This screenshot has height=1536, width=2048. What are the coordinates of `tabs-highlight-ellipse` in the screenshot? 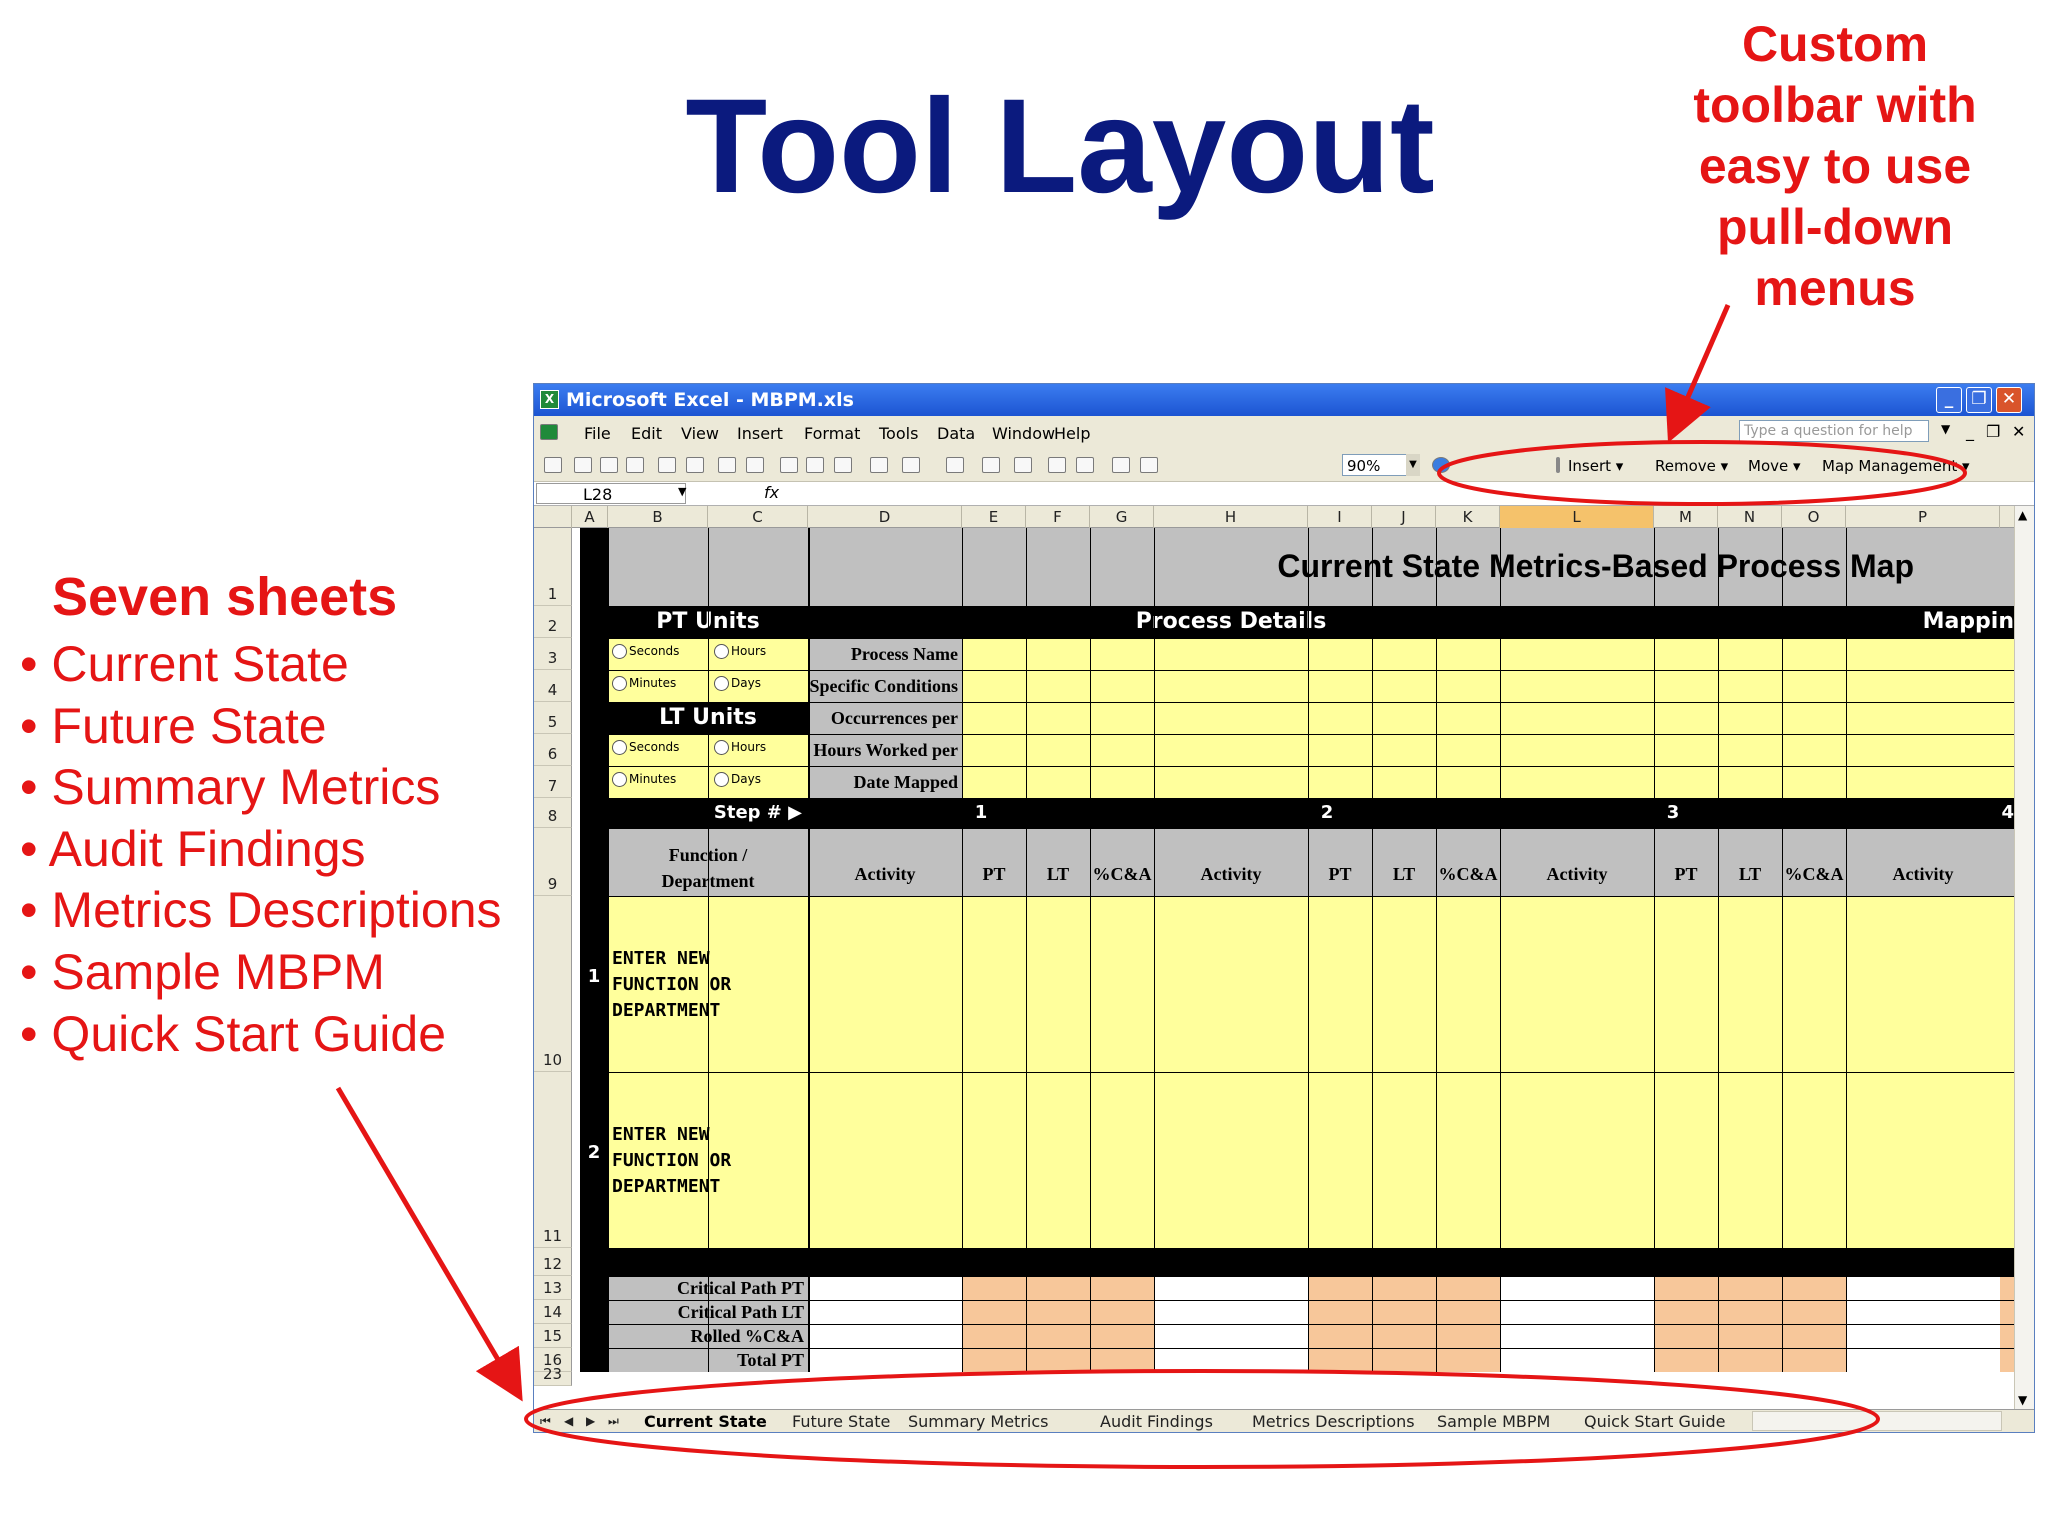 It's located at (1202, 1419).